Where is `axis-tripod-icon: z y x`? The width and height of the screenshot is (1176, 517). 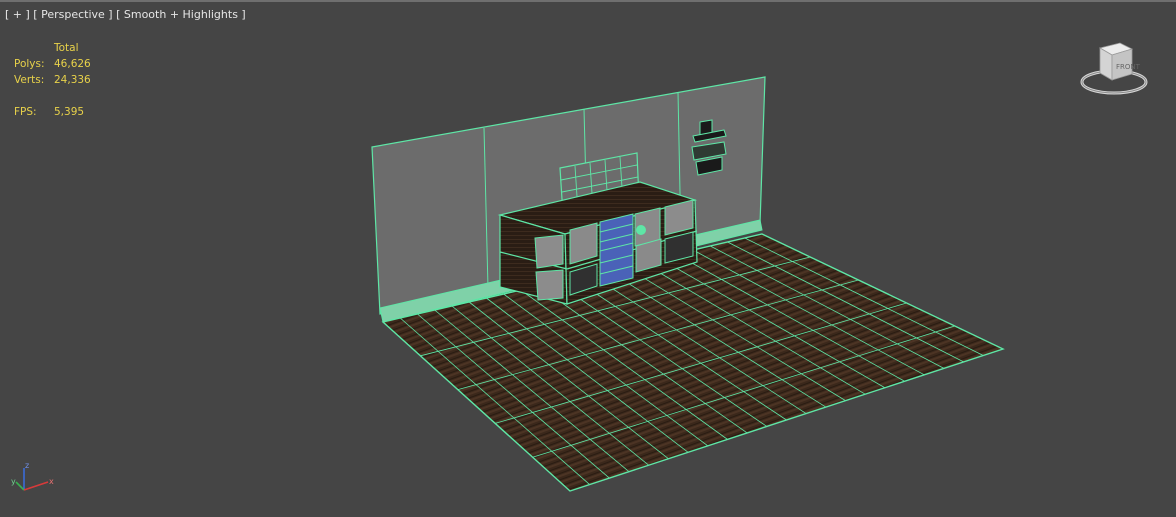
axis-tripod-icon: z y x is located at coordinates (32, 476).